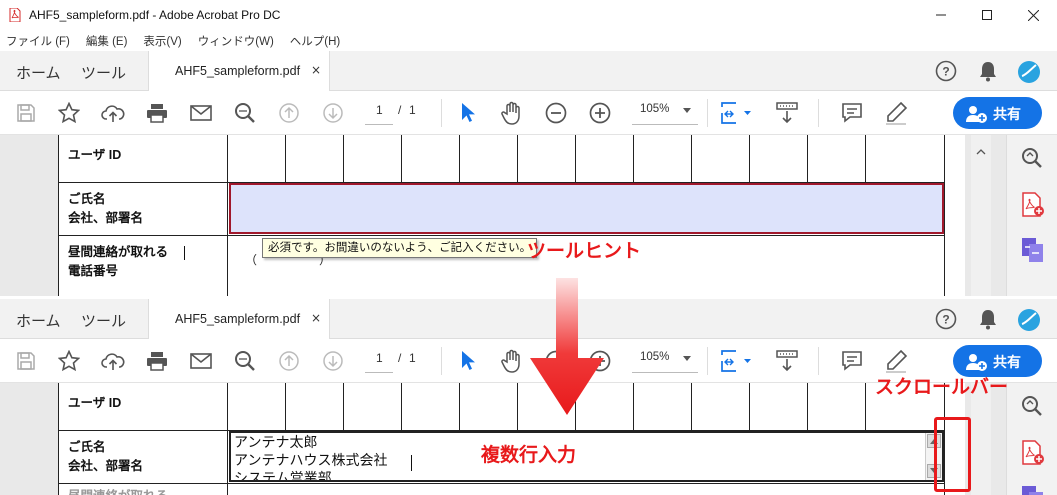 This screenshot has width=1057, height=495. I want to click on menu-edit: 編集 (E), so click(107, 41).